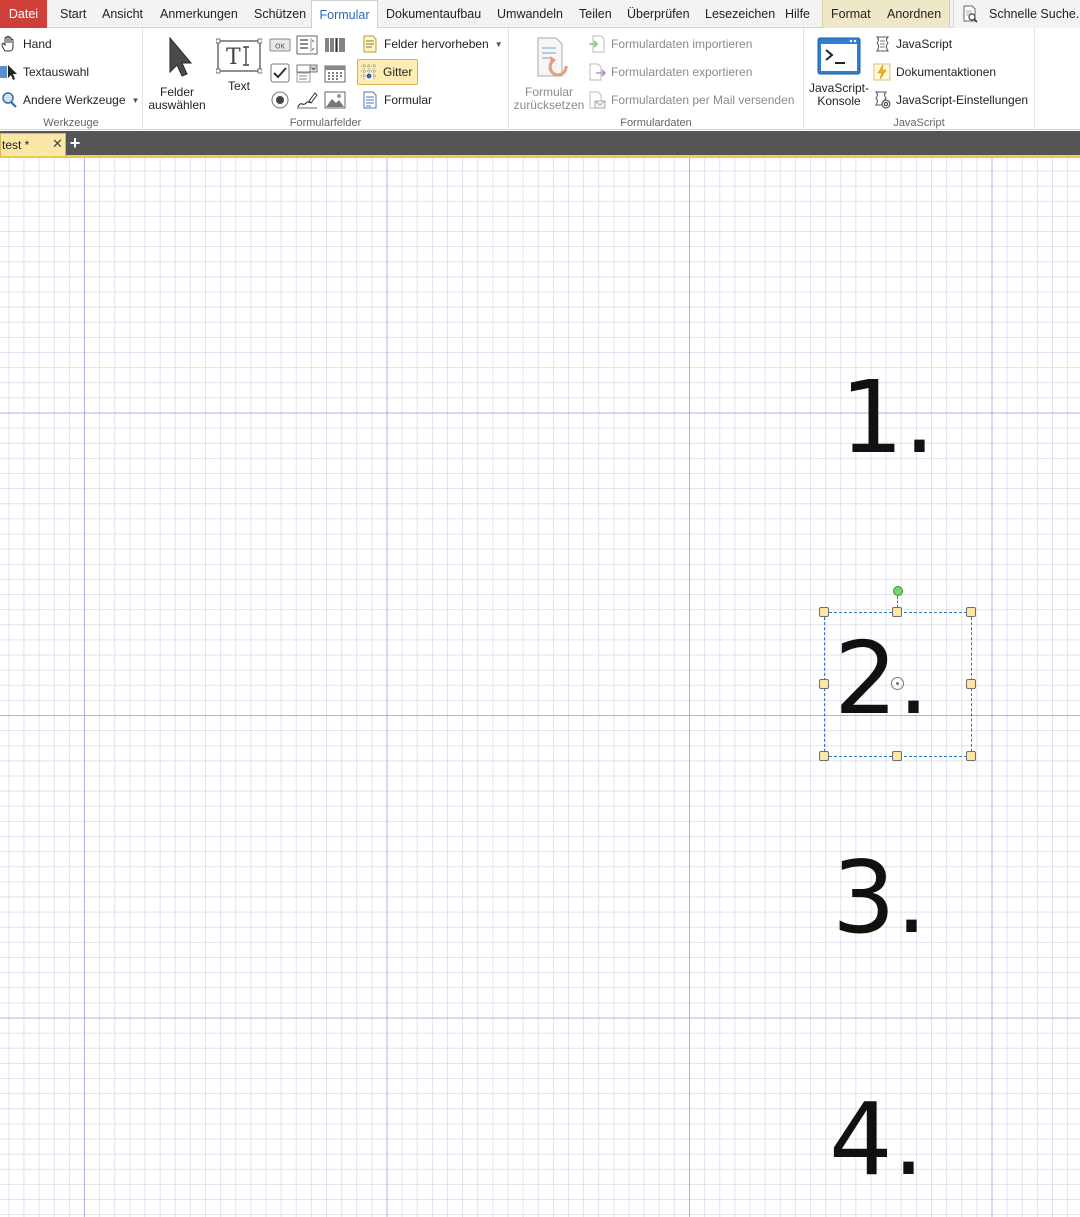 This screenshot has height=1217, width=1080. Describe the element at coordinates (69, 100) in the screenshot. I see `other-tools-dropdown: Andere Werkzeuge ▼` at that location.